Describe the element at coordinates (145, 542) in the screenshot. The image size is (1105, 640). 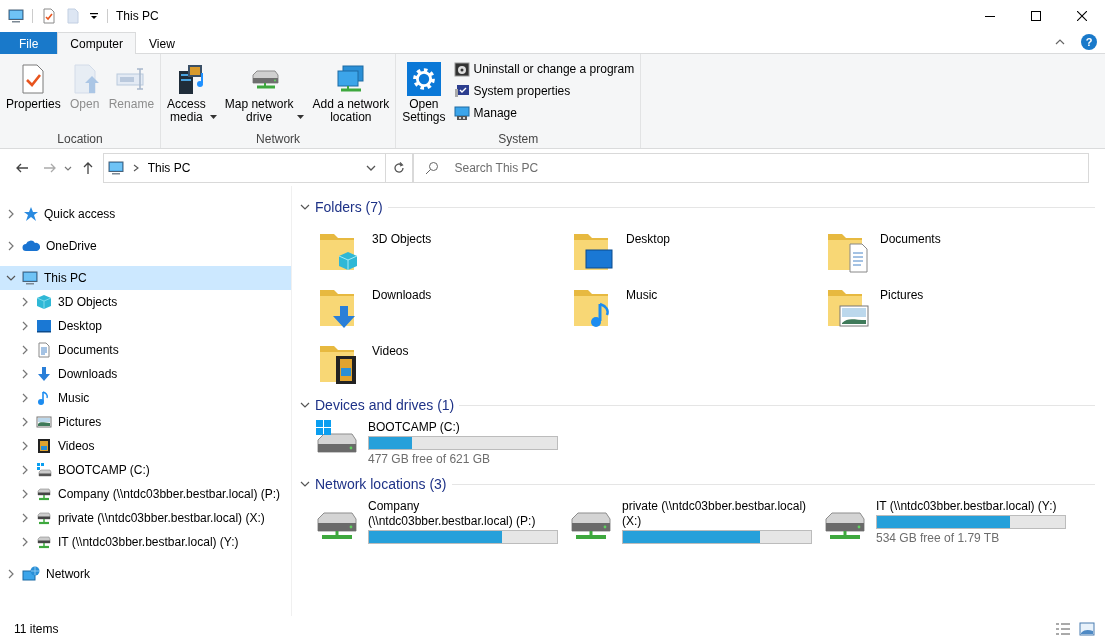
I see `tree-item: IT (\\ntdc03bber.bestbar.local) (Y:)` at that location.